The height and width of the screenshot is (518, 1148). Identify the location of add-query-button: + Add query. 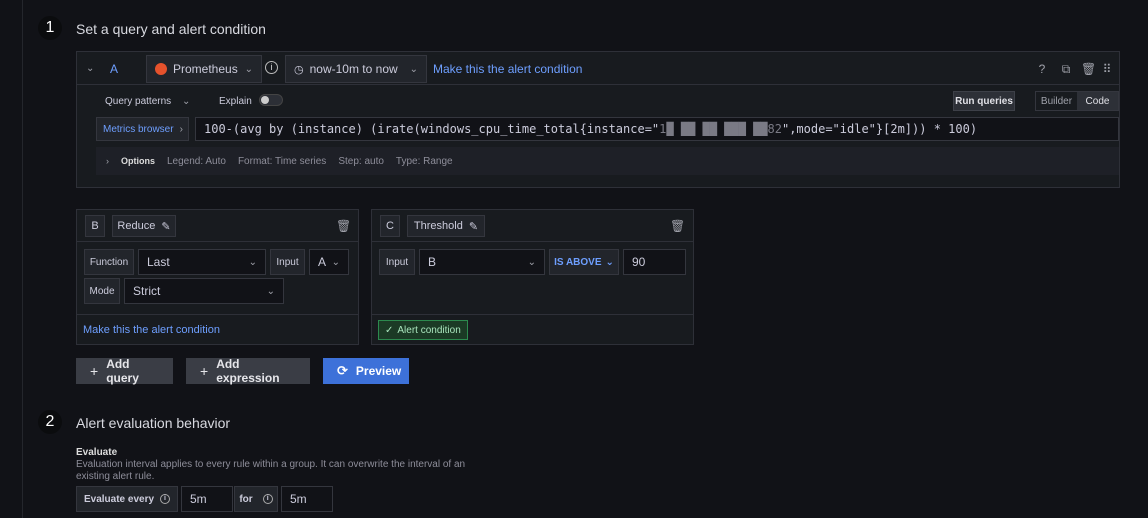
(124, 371).